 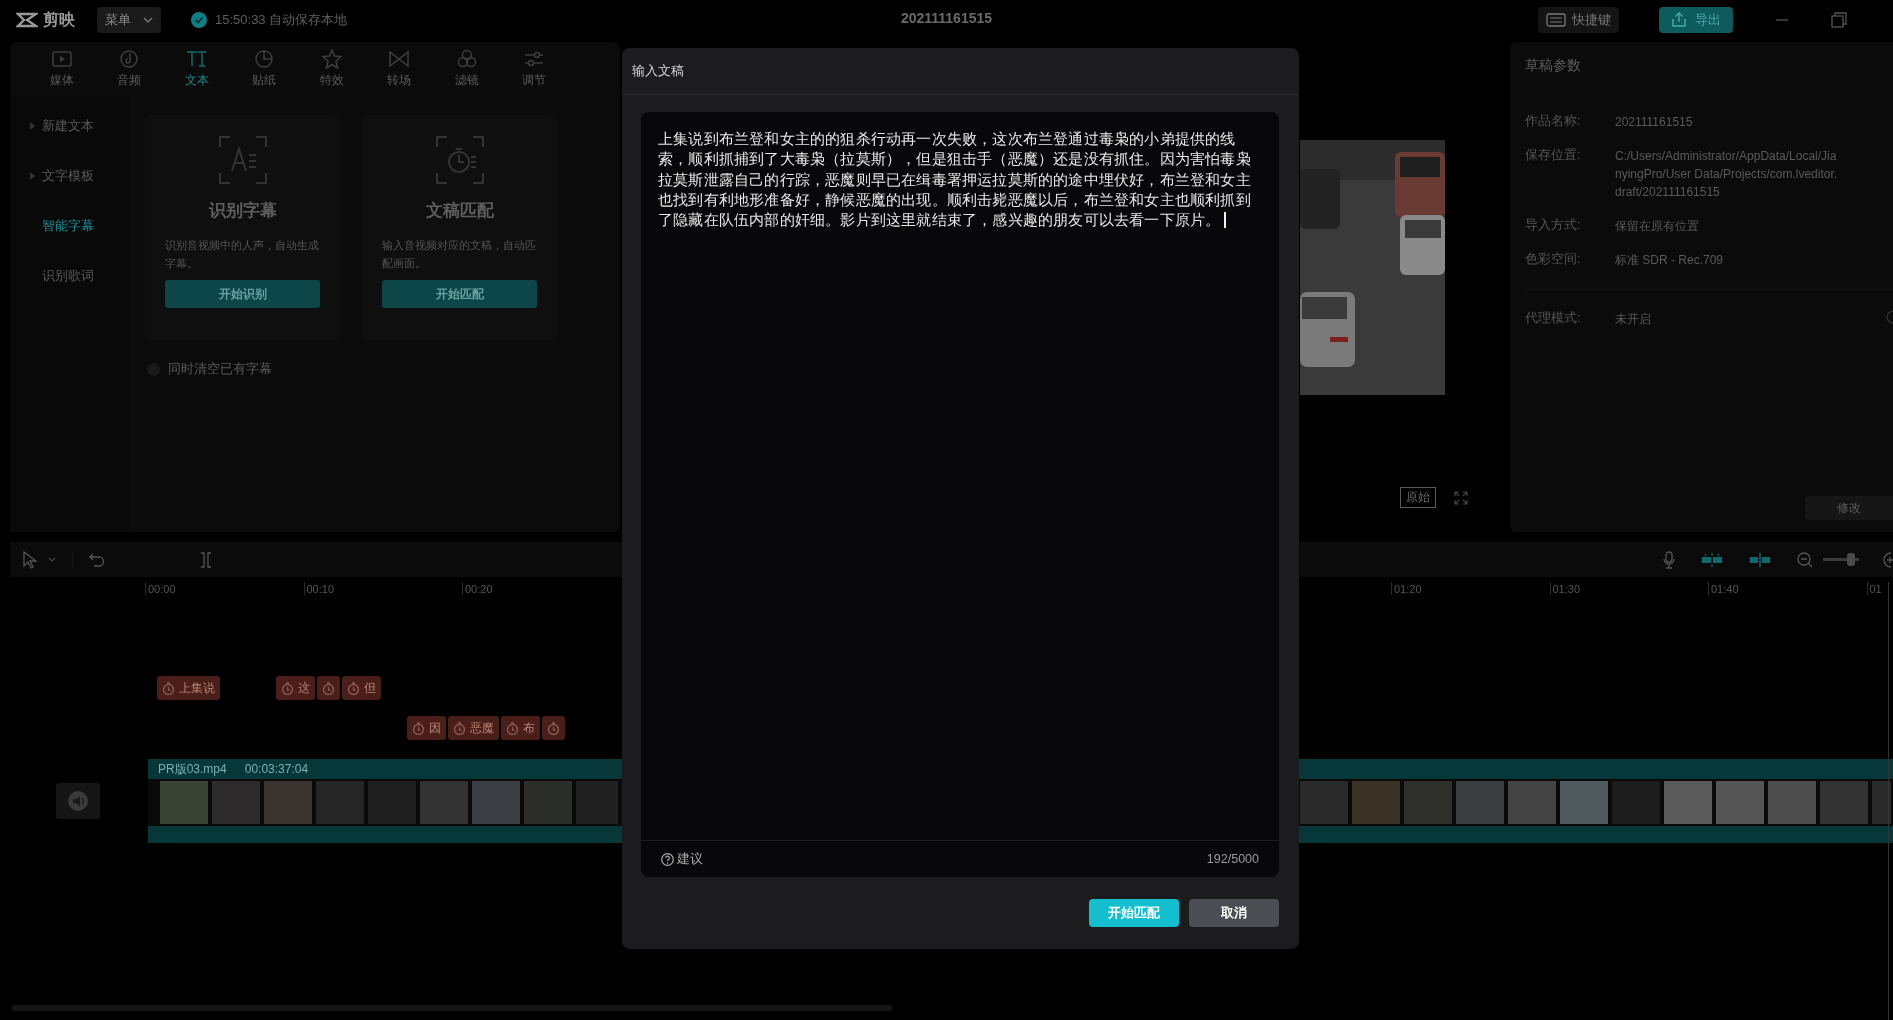 I want to click on text-recognition-icon, so click(x=242, y=160).